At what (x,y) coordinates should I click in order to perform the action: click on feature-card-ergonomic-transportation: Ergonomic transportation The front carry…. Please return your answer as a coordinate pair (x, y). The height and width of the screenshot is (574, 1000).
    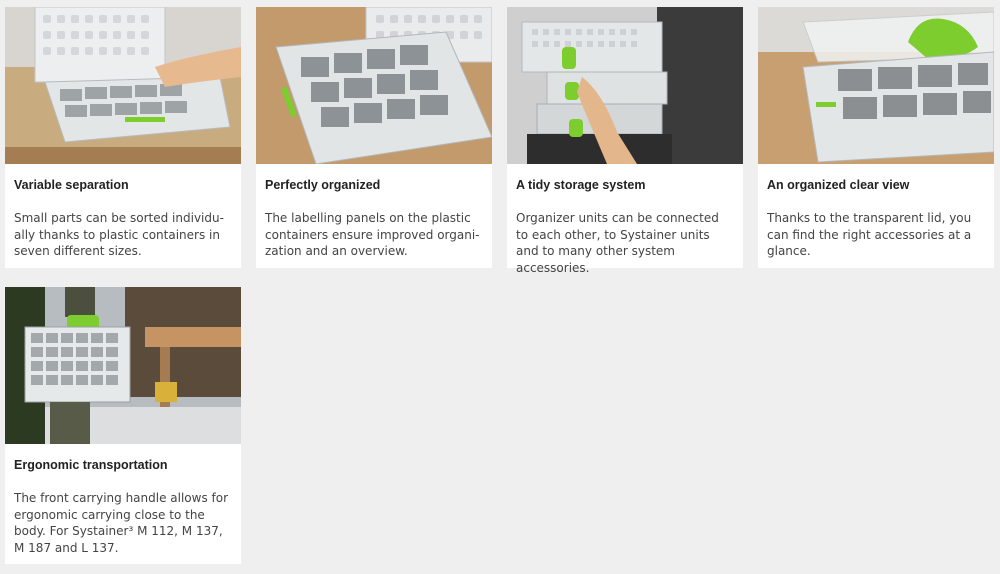
    Looking at the image, I should click on (123, 425).